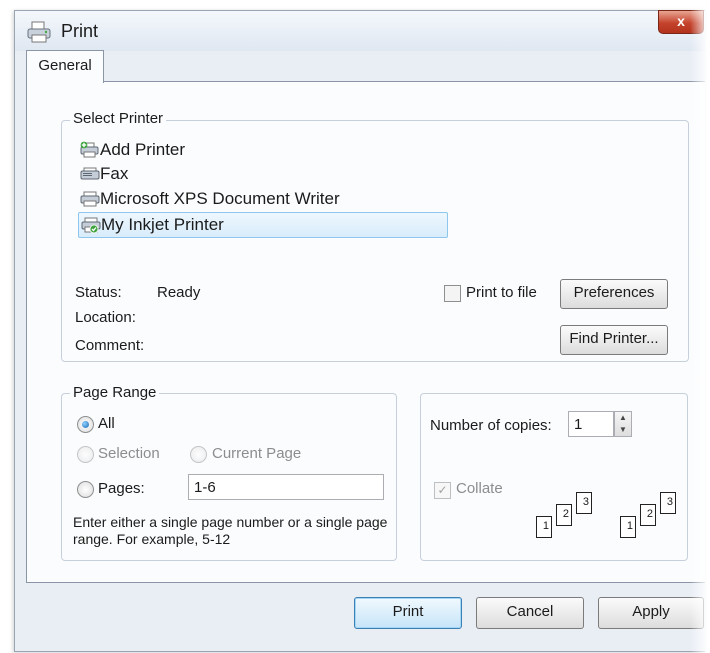  I want to click on printer-item-add-printer: Add Printer, so click(180, 150).